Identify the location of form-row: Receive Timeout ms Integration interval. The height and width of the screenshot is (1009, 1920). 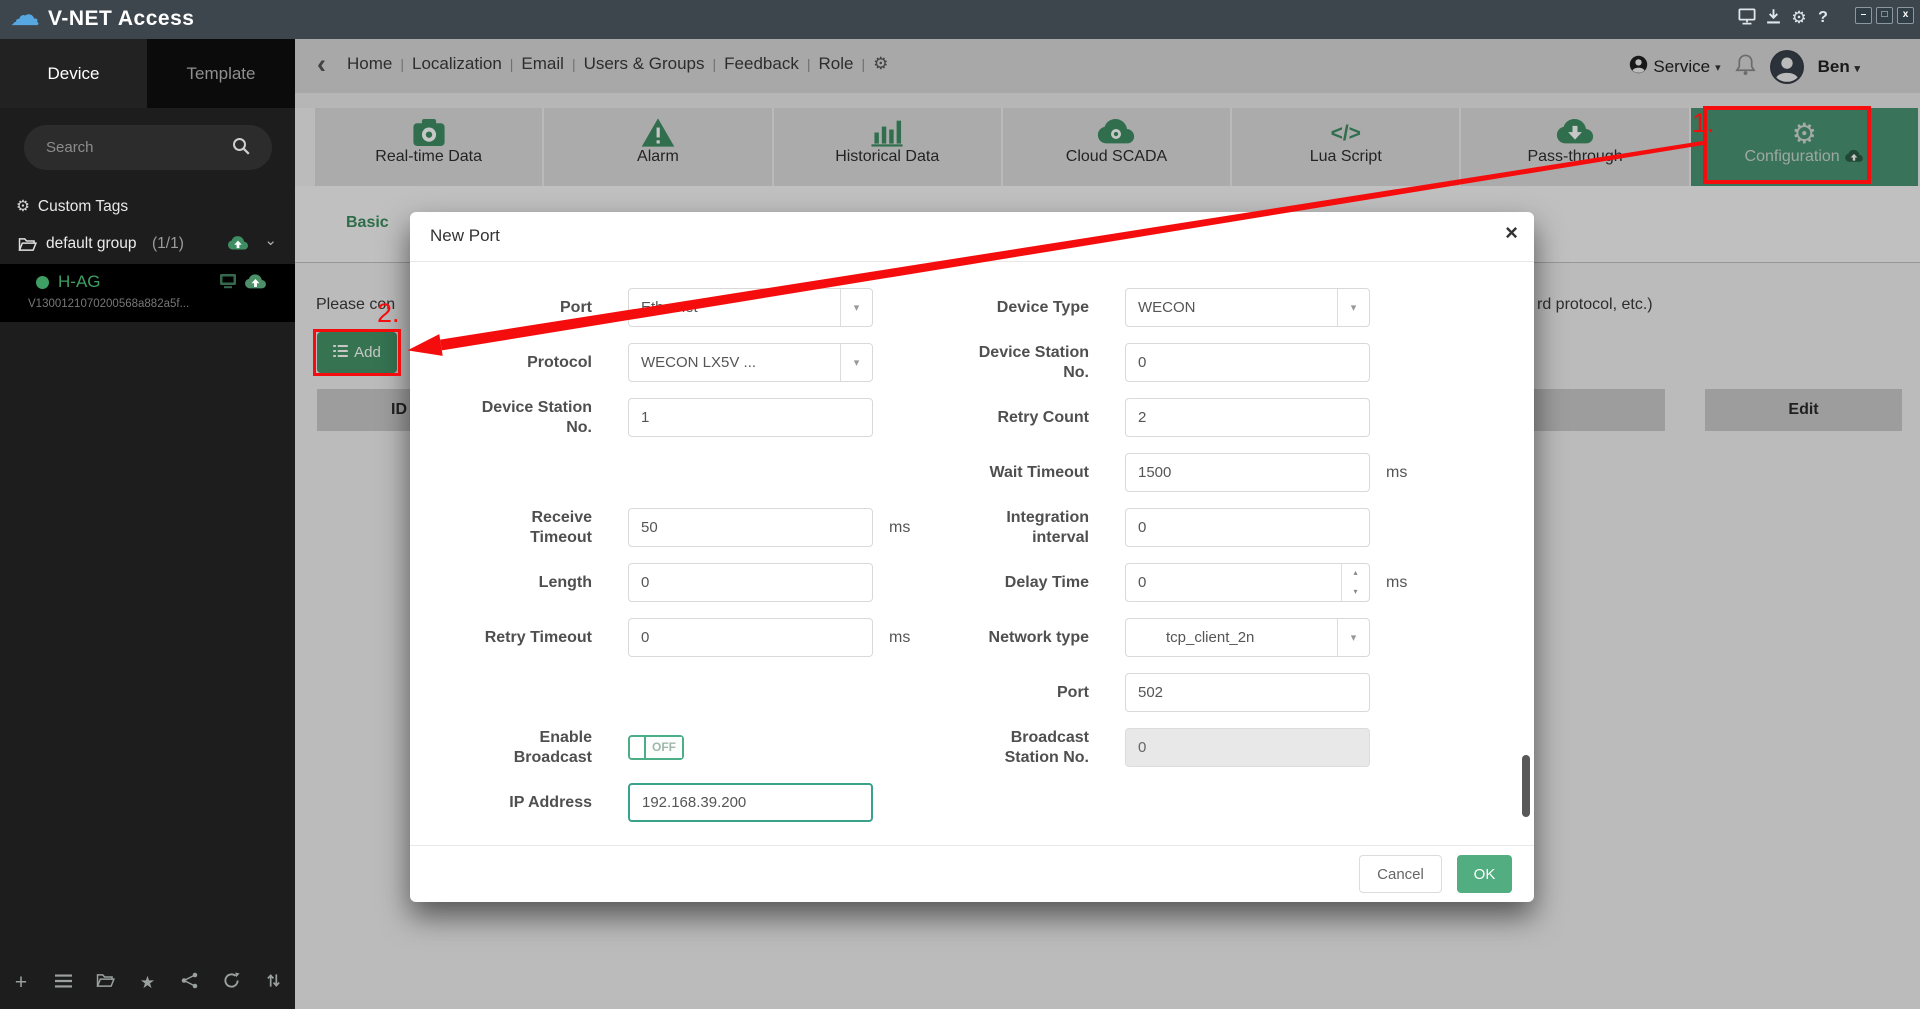
(972, 527).